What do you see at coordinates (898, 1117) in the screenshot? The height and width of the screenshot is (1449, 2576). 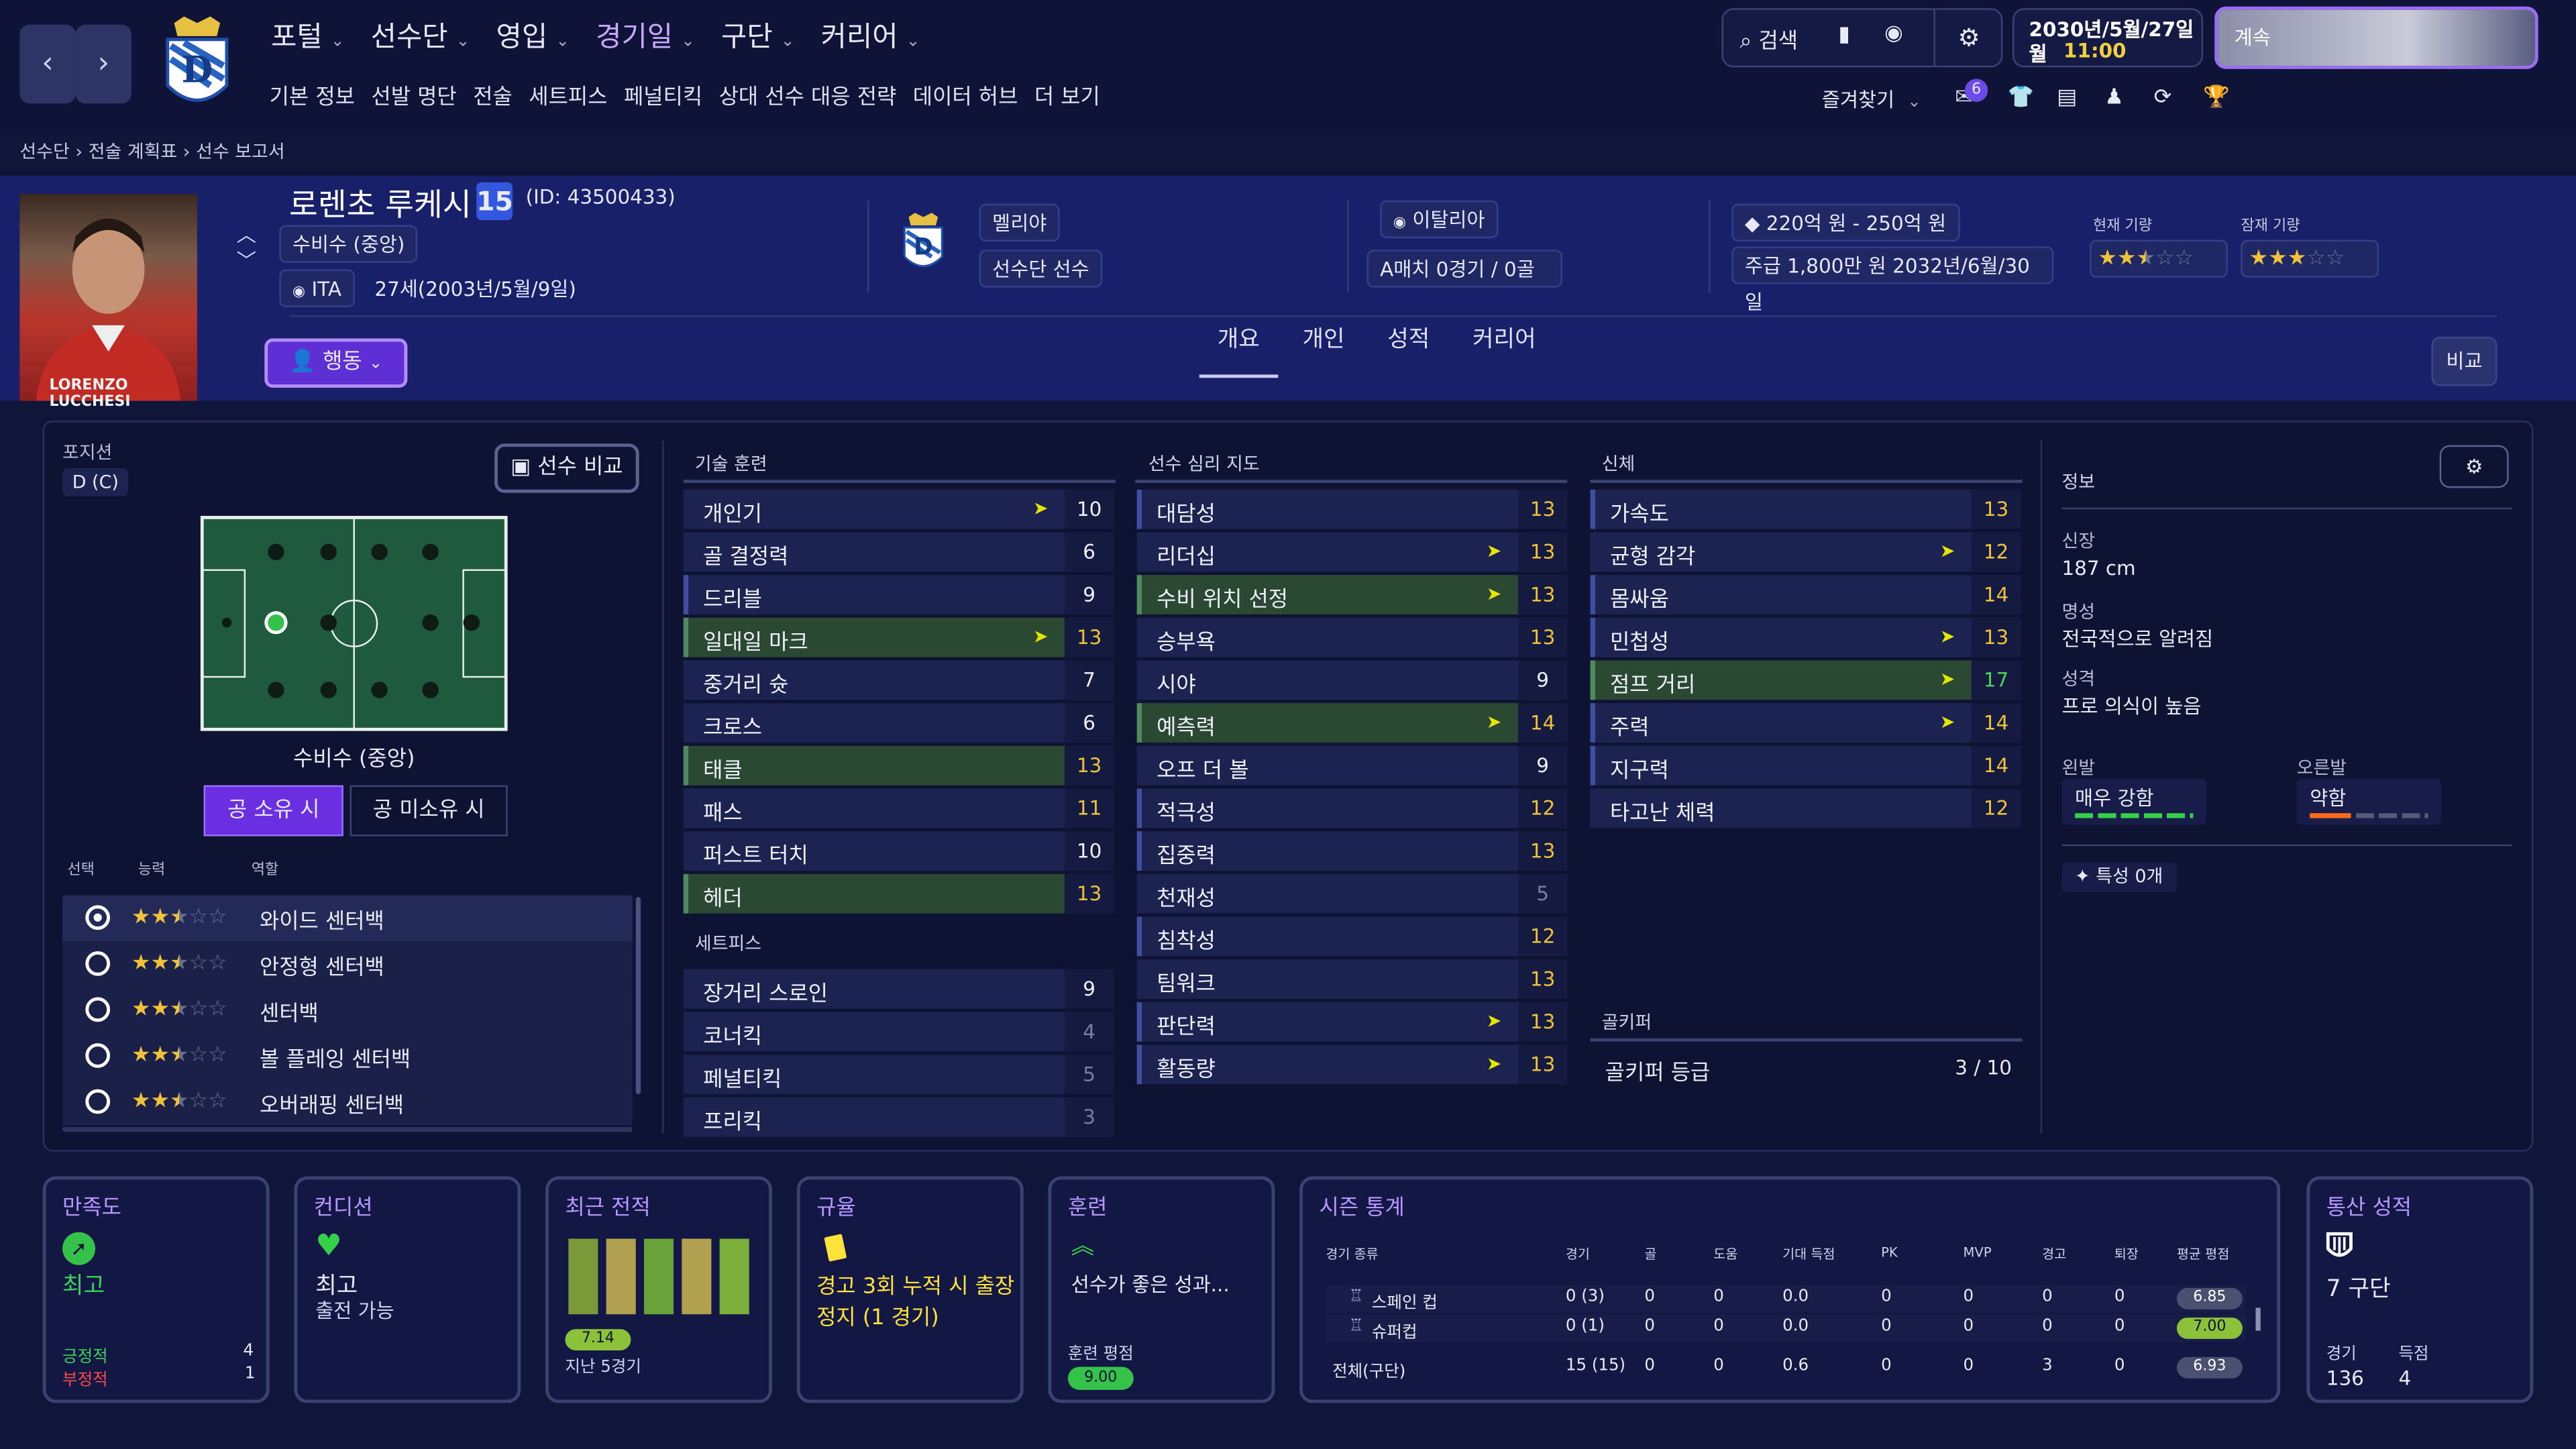 I see `attribute-row: 프리킥 3` at bounding box center [898, 1117].